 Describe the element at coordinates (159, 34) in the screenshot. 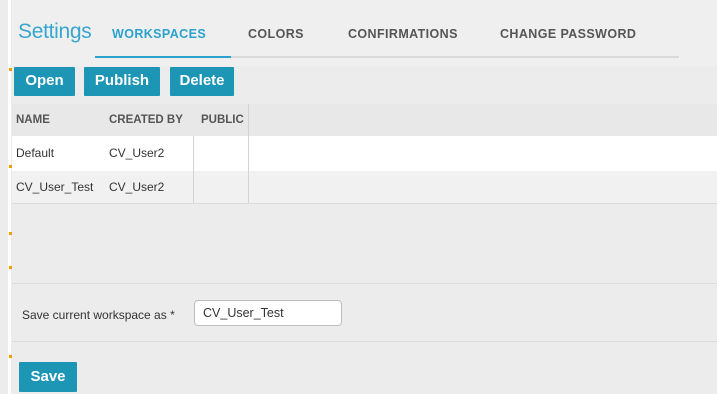

I see `tab-workspaces: WORKSPACES` at that location.